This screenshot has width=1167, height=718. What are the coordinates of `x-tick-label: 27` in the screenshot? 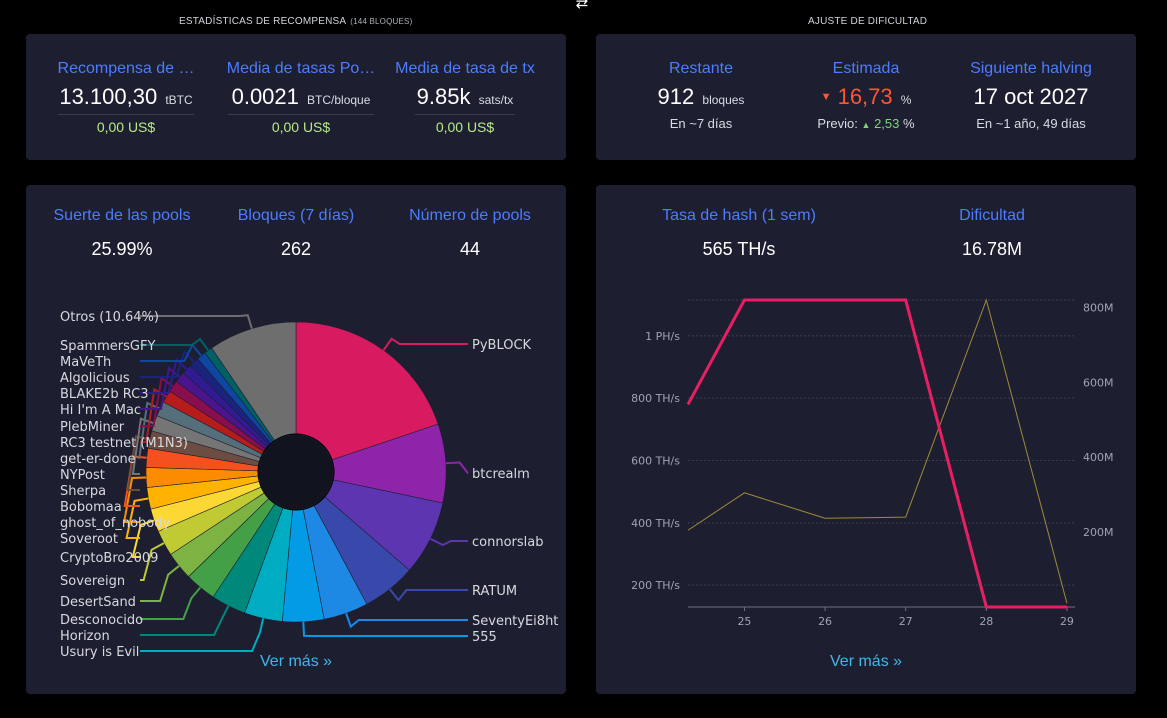 It's located at (906, 621).